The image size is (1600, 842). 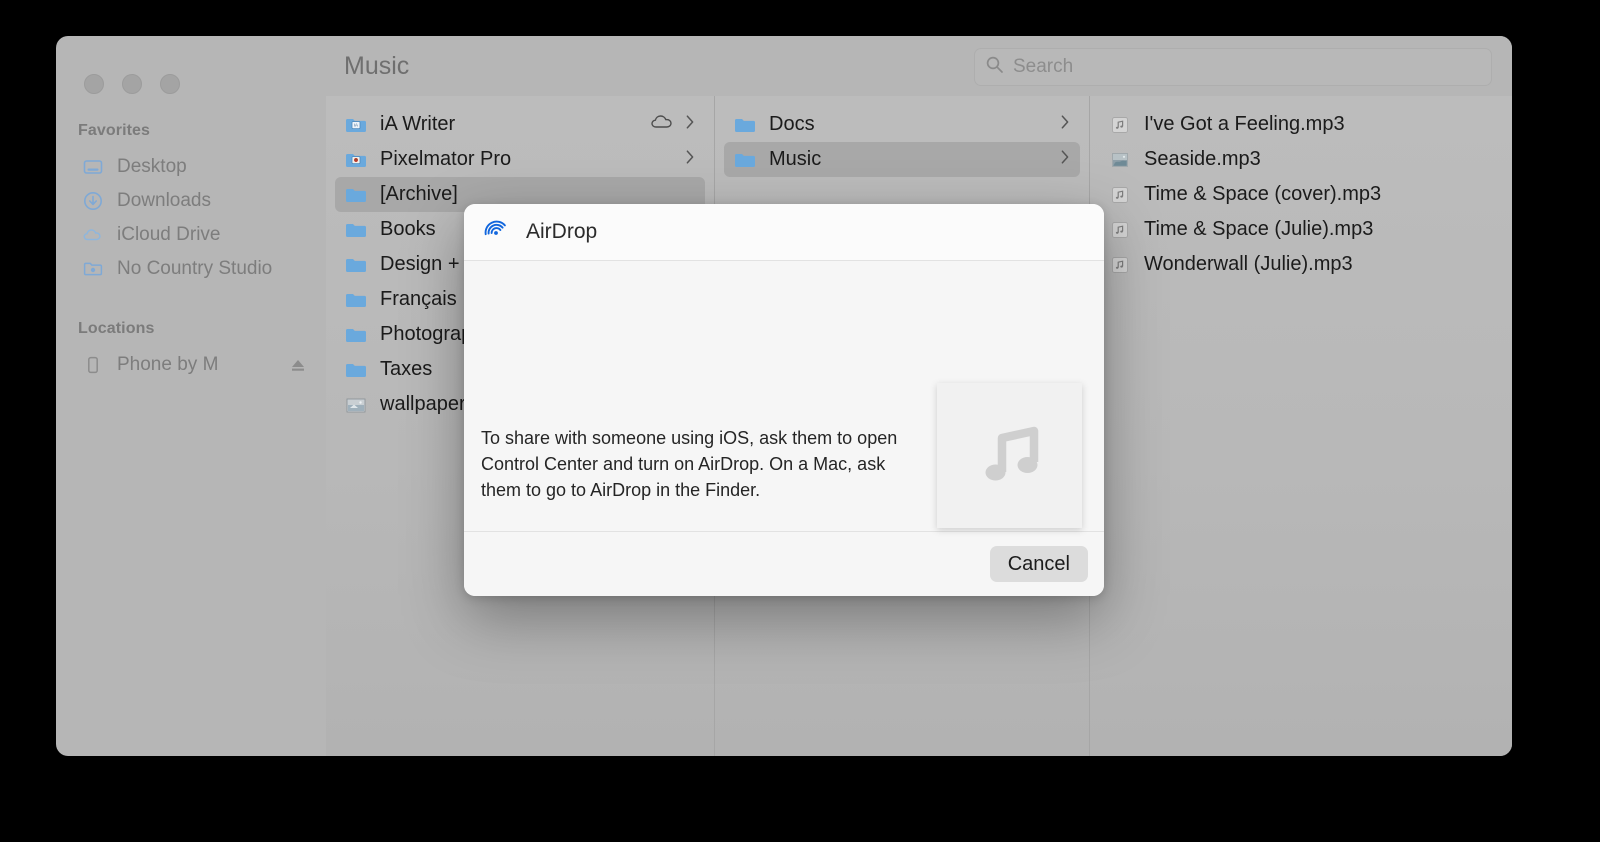 What do you see at coordinates (784, 232) in the screenshot?
I see `dialog-header: AirDrop` at bounding box center [784, 232].